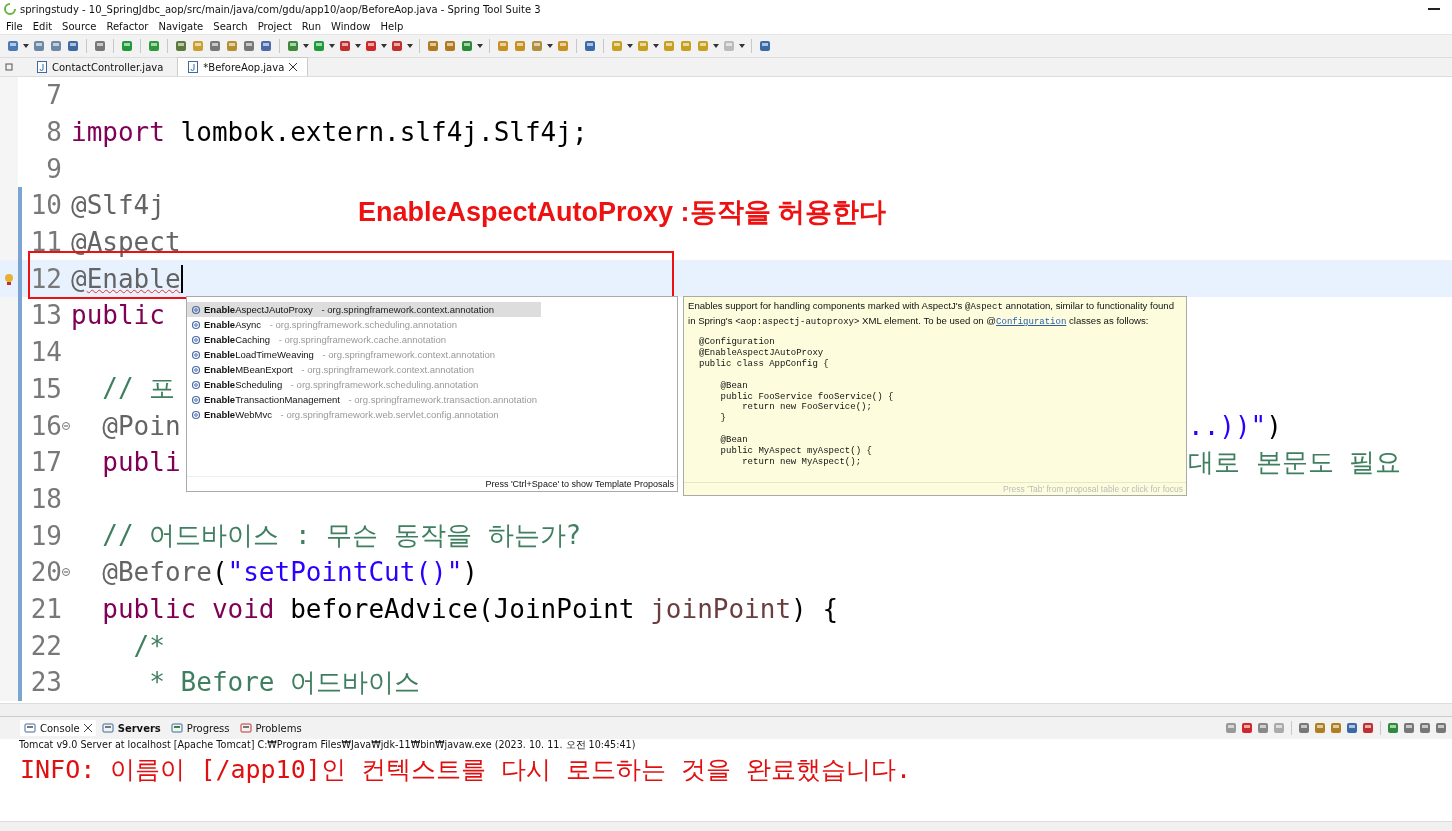  I want to click on menu-item: Search, so click(230, 26).